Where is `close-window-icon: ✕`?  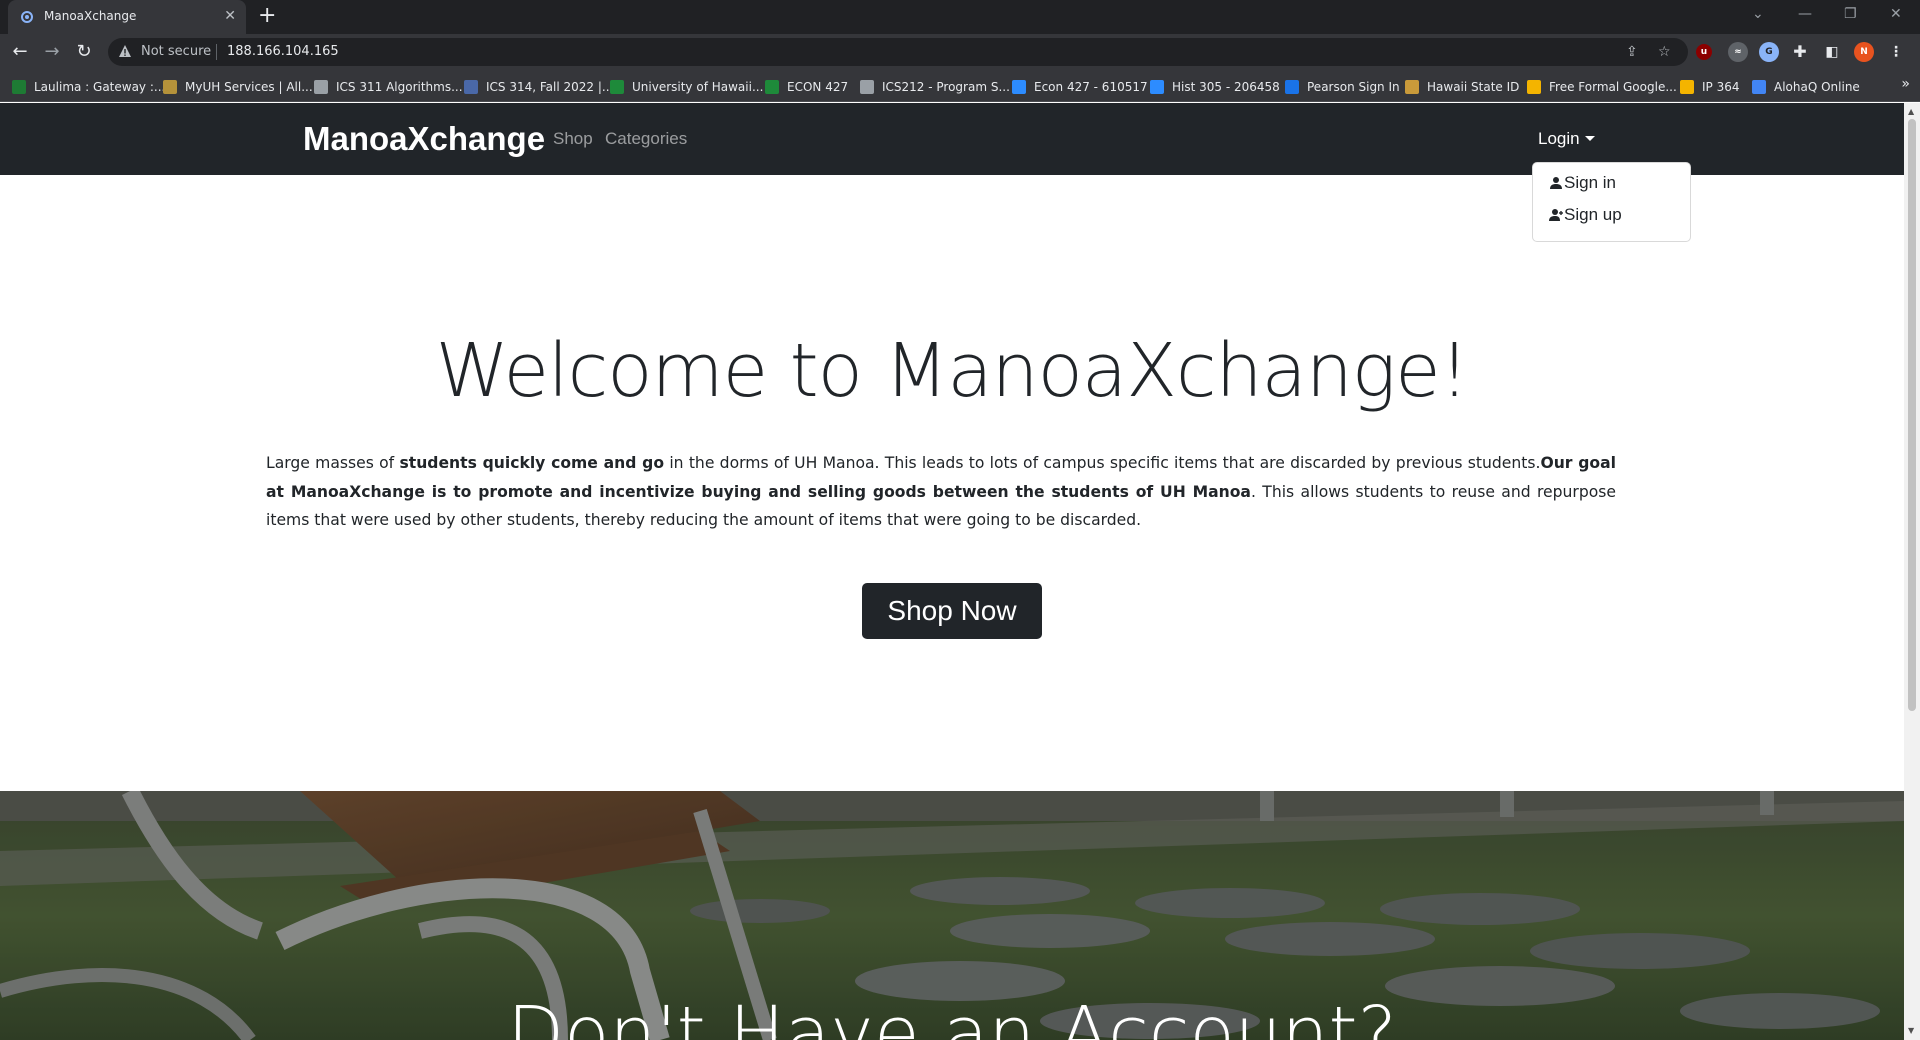 close-window-icon: ✕ is located at coordinates (1896, 14).